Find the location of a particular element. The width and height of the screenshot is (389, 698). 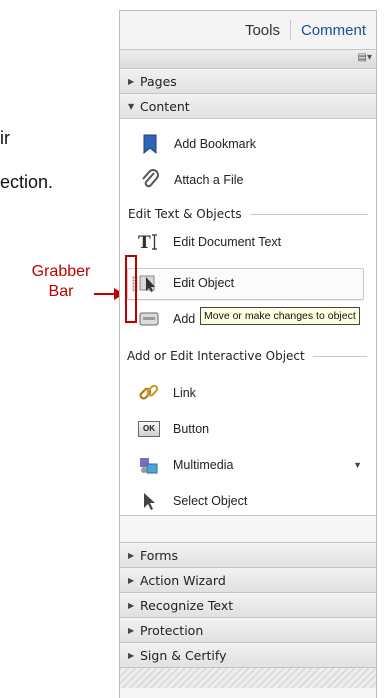

svg-text: T is located at coordinates (144, 242).